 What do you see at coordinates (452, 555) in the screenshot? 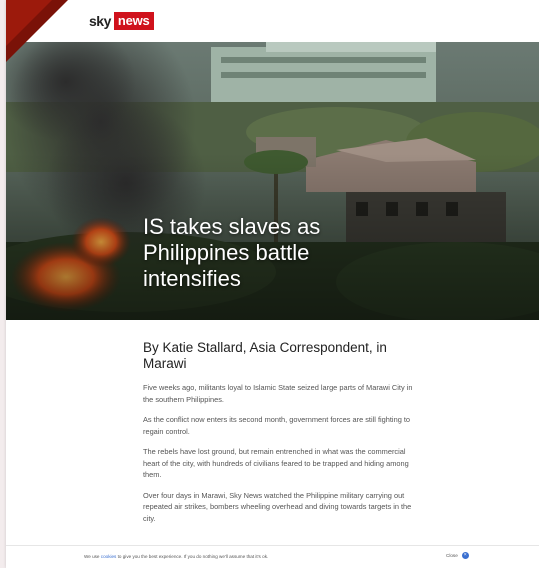
I see `cookie-close-label: Close` at bounding box center [452, 555].